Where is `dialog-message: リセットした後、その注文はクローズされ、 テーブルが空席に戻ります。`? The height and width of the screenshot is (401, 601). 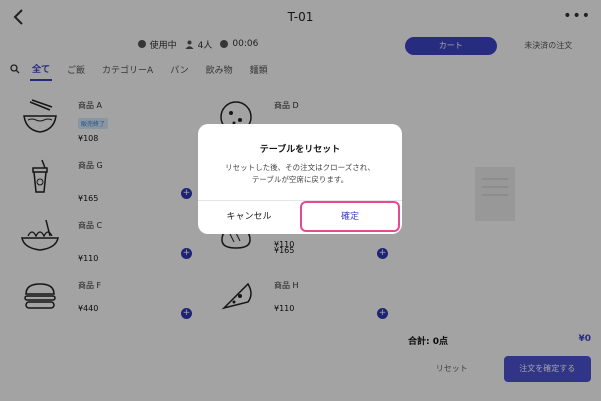
dialog-message: リセットした後、その注文はクローズされ、 テーブルが空席に戻ります。 is located at coordinates (300, 174).